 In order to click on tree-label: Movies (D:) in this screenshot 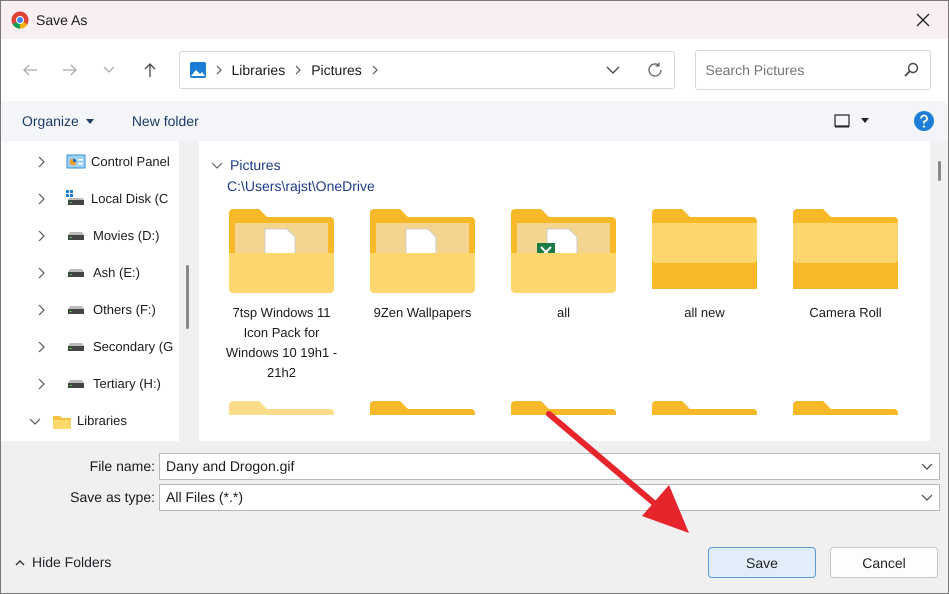, I will do `click(126, 235)`.